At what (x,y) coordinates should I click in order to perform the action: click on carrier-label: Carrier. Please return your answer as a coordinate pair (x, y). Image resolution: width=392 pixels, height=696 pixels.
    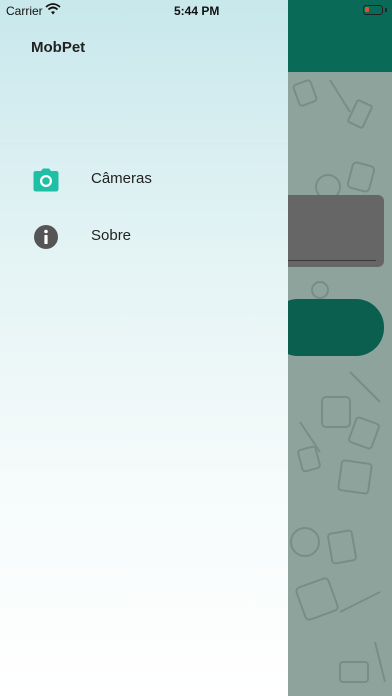
    Looking at the image, I should click on (24, 11).